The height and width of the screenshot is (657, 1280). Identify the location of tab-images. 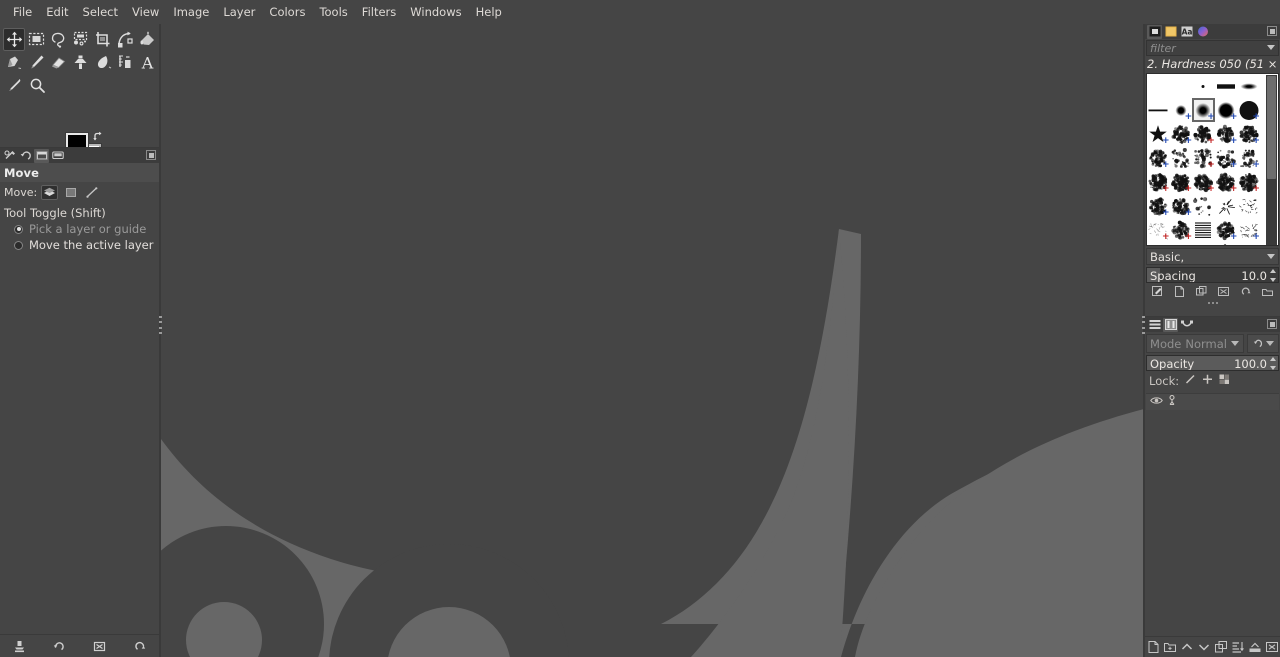
(41, 155).